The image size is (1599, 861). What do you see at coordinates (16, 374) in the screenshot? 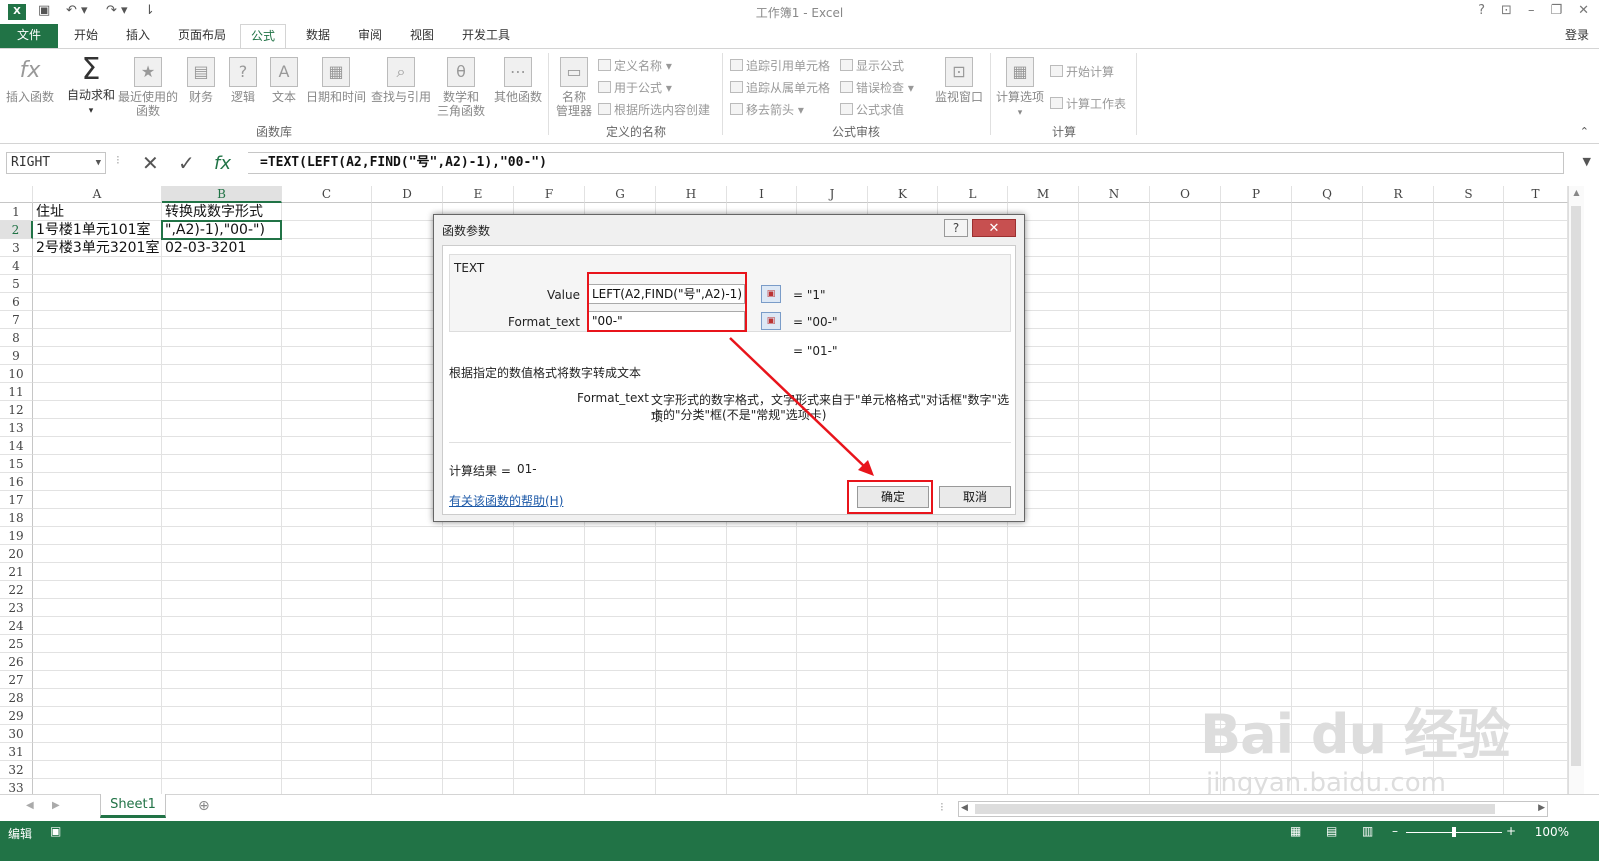
I see `row-header: 10` at bounding box center [16, 374].